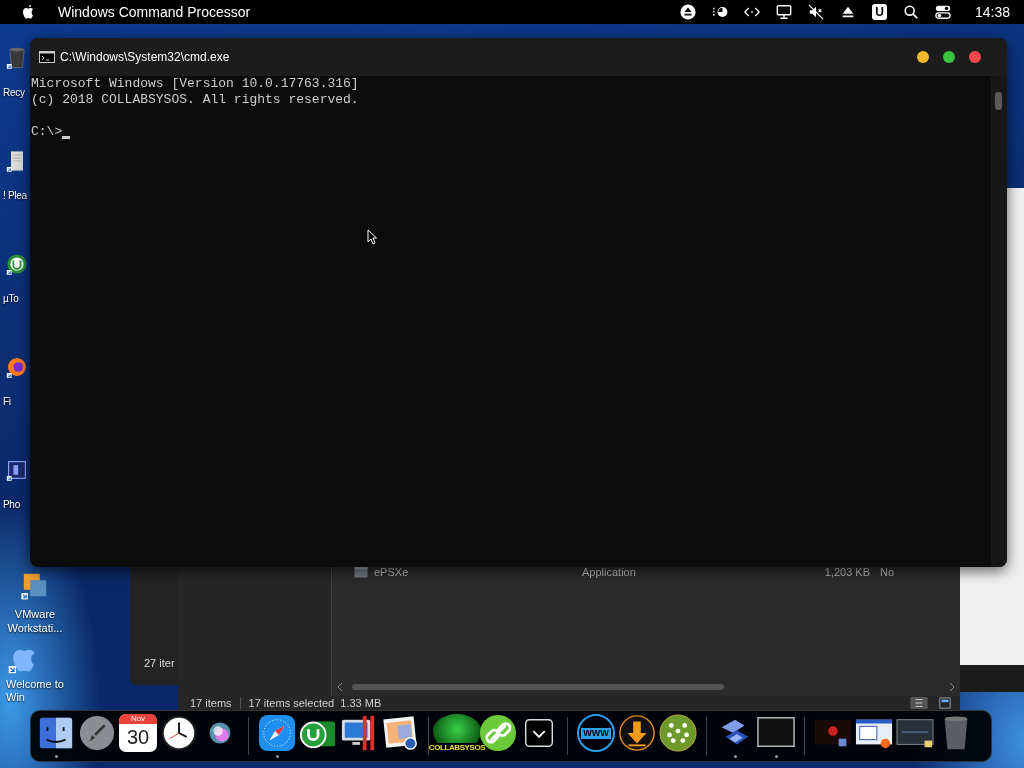  What do you see at coordinates (942, 12) in the screenshot?
I see `control-center-icon` at bounding box center [942, 12].